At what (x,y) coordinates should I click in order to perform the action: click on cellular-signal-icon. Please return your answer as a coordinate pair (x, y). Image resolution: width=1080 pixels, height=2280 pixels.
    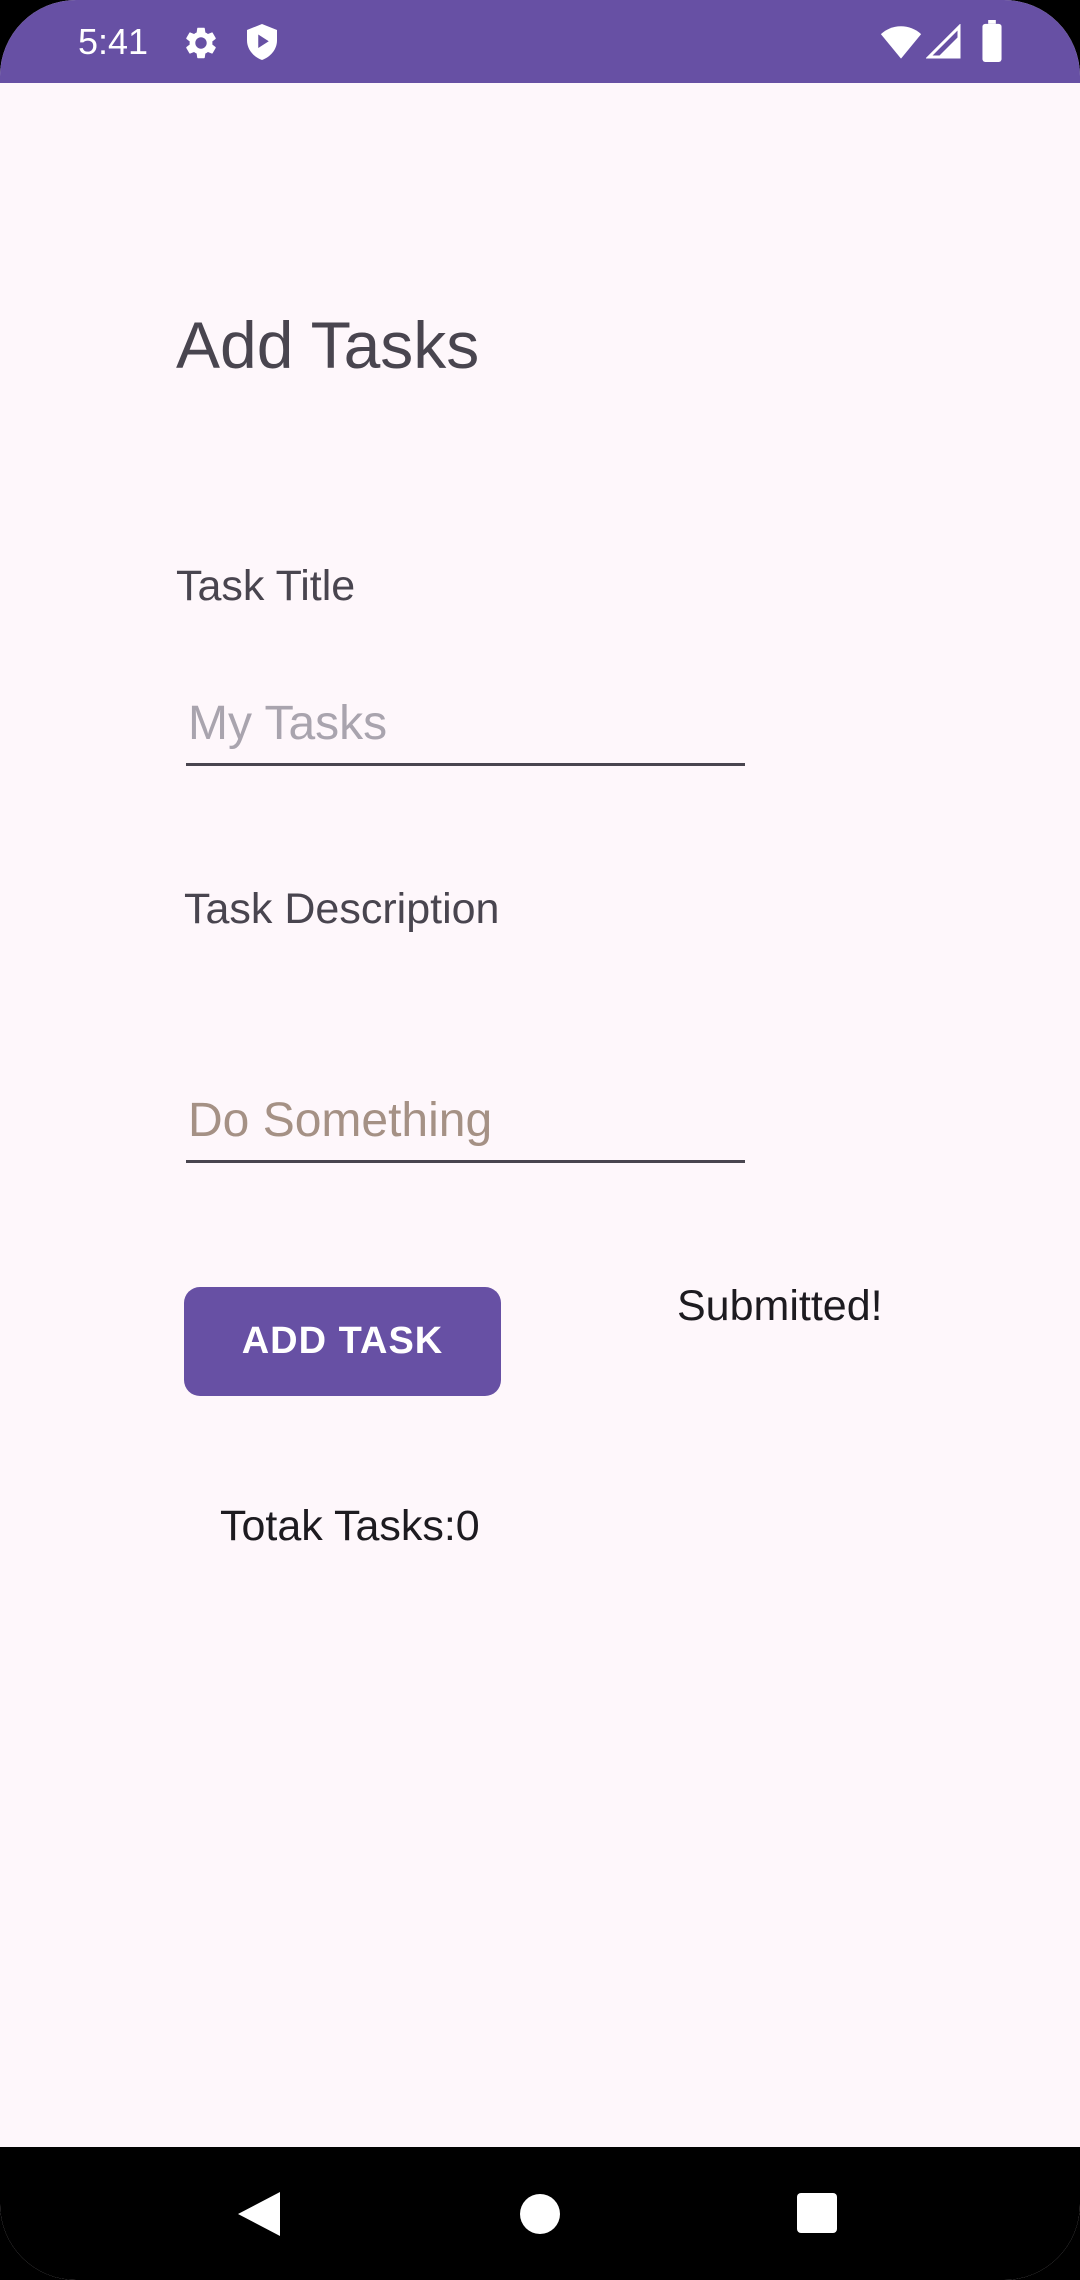
    Looking at the image, I should click on (943, 41).